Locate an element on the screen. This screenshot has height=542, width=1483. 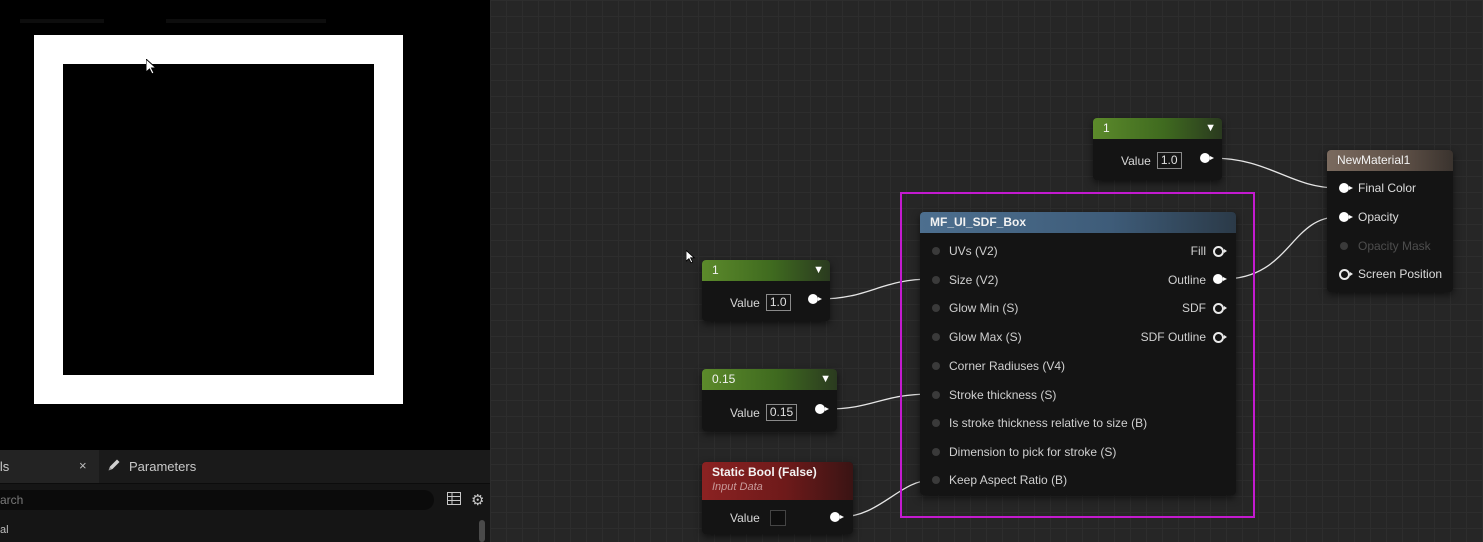
input-label: Is stroke thickness relative to size (B) is located at coordinates (1048, 423).